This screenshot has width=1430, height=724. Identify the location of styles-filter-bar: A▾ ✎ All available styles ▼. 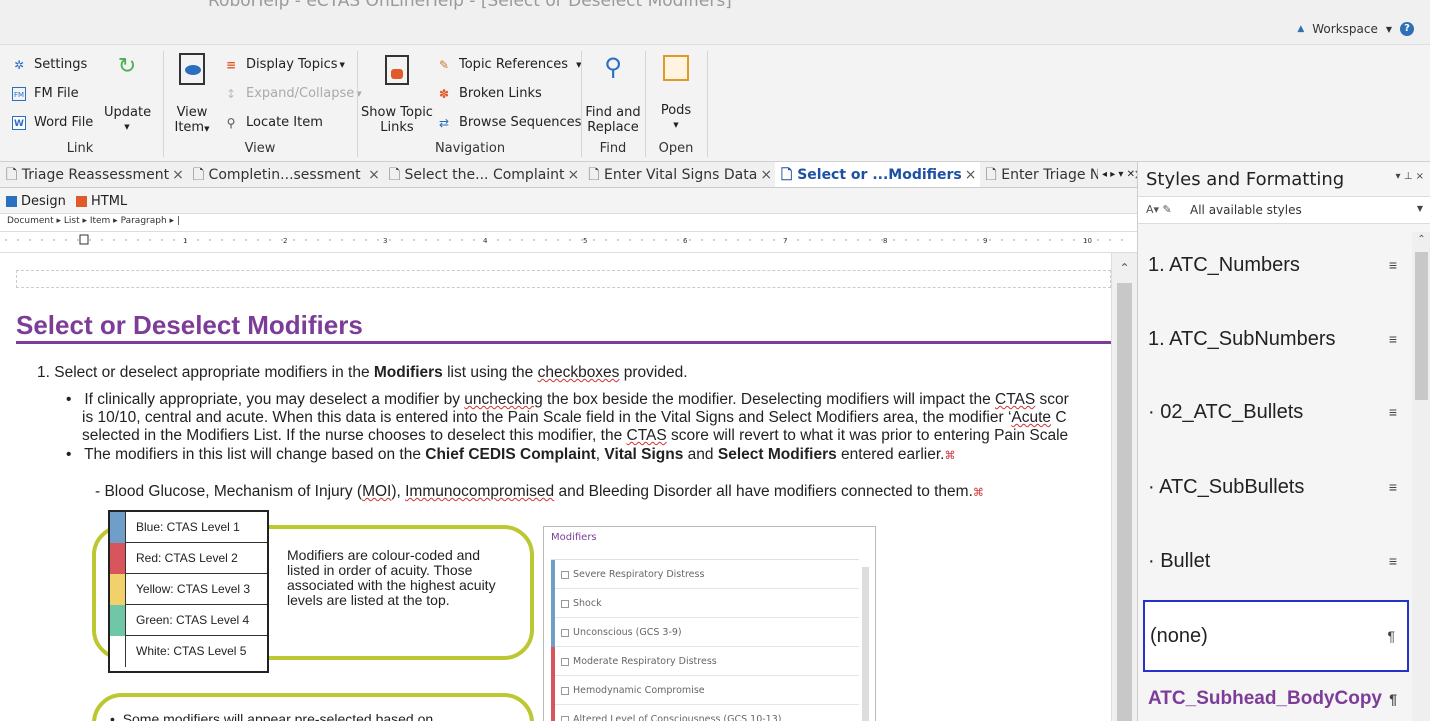
(1284, 210).